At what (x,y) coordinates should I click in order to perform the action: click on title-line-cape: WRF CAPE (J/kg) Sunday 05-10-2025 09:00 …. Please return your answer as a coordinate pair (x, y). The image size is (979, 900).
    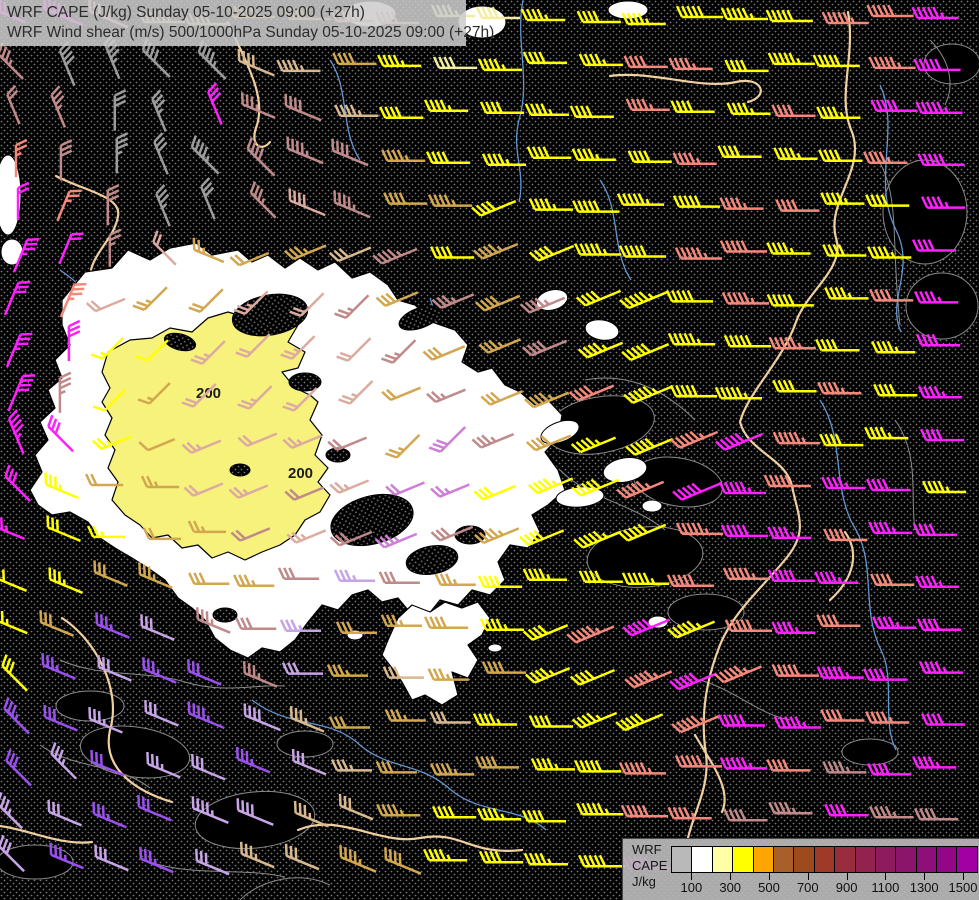
    Looking at the image, I should click on (186, 12).